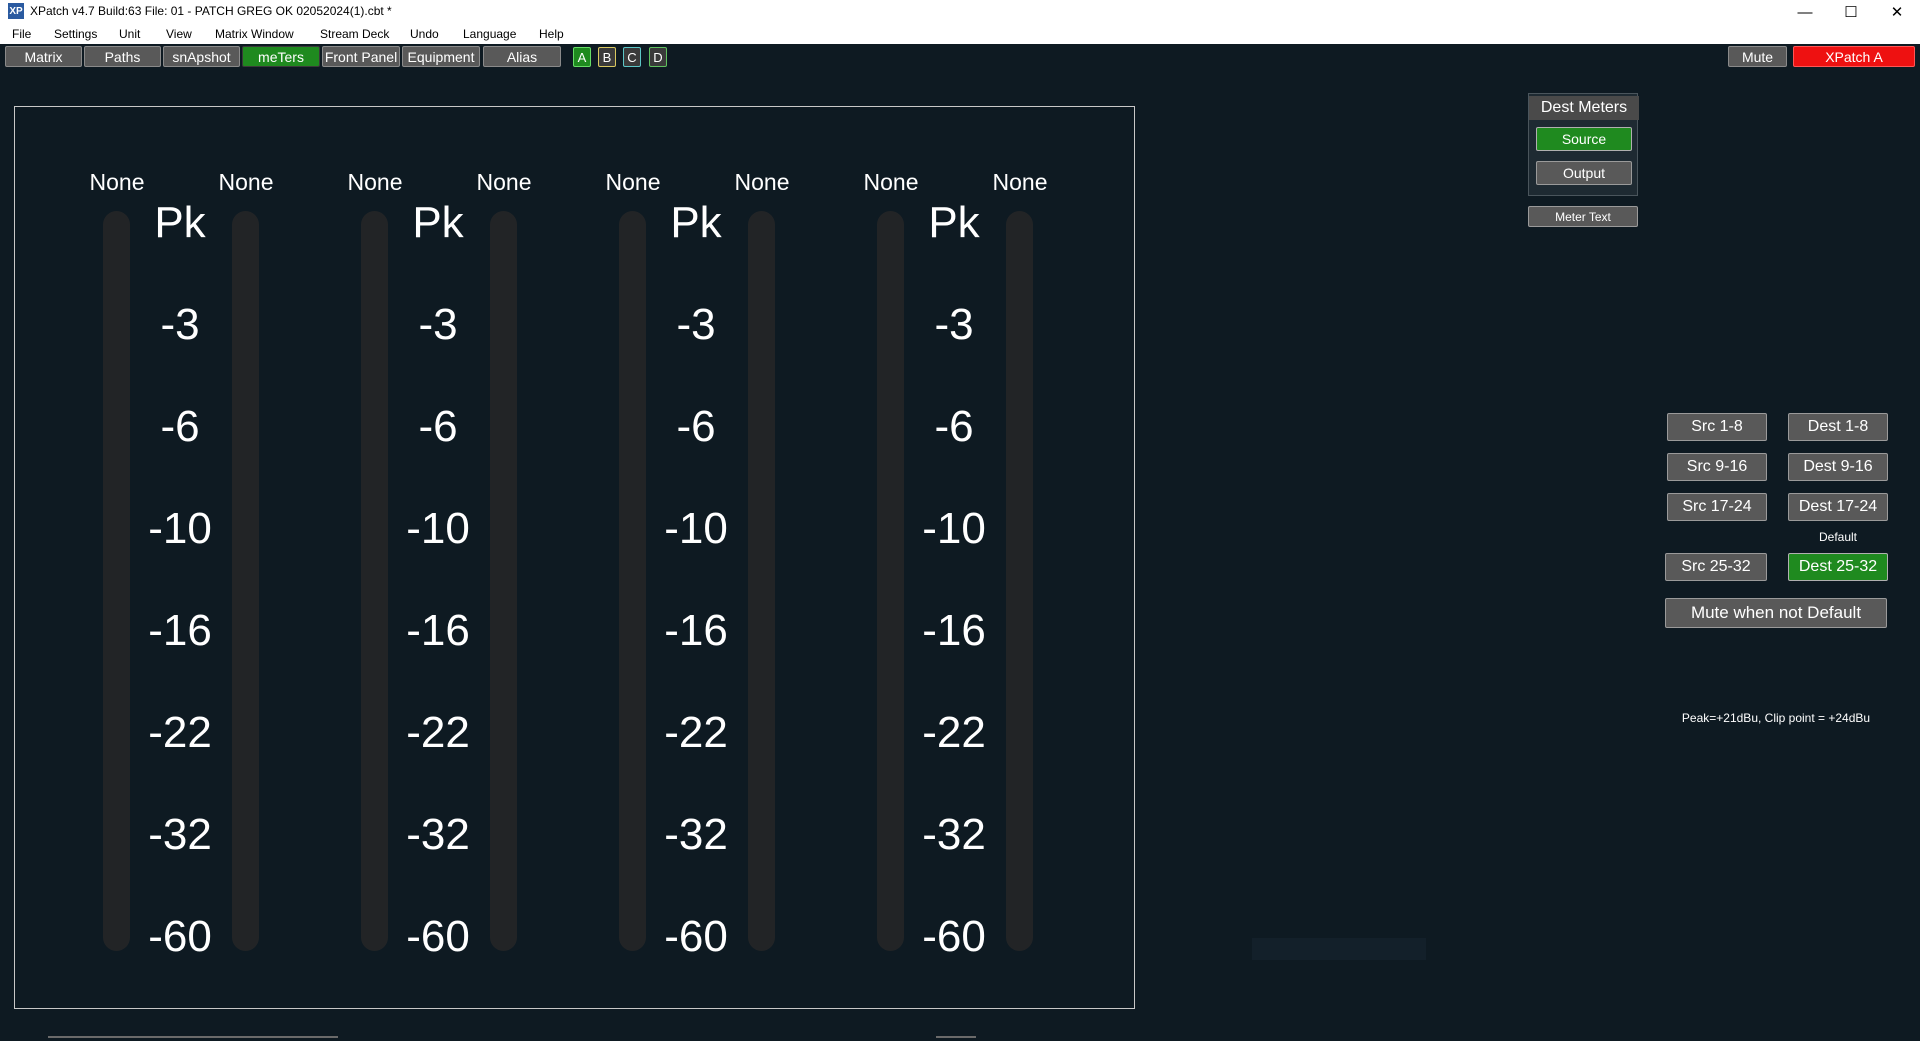  Describe the element at coordinates (551, 34) in the screenshot. I see `menu-help: Help` at that location.